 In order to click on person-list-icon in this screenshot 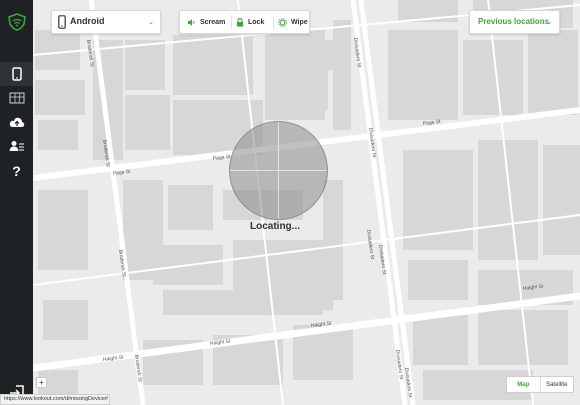, I will do `click(16, 146)`.